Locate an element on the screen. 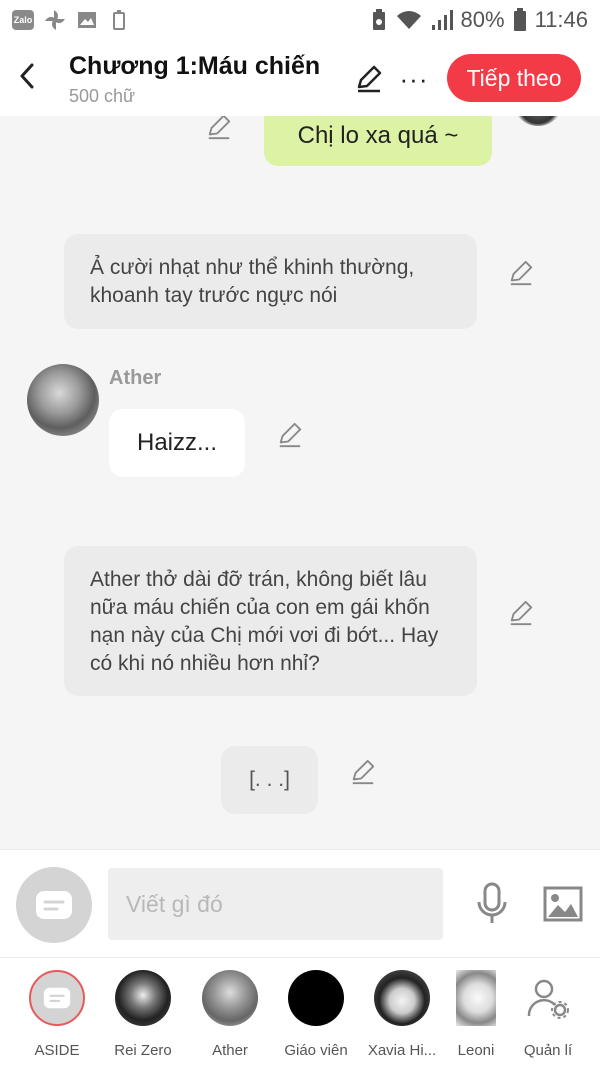 This screenshot has height=1067, width=600. character-aside: ASIDE is located at coordinates (57, 1014).